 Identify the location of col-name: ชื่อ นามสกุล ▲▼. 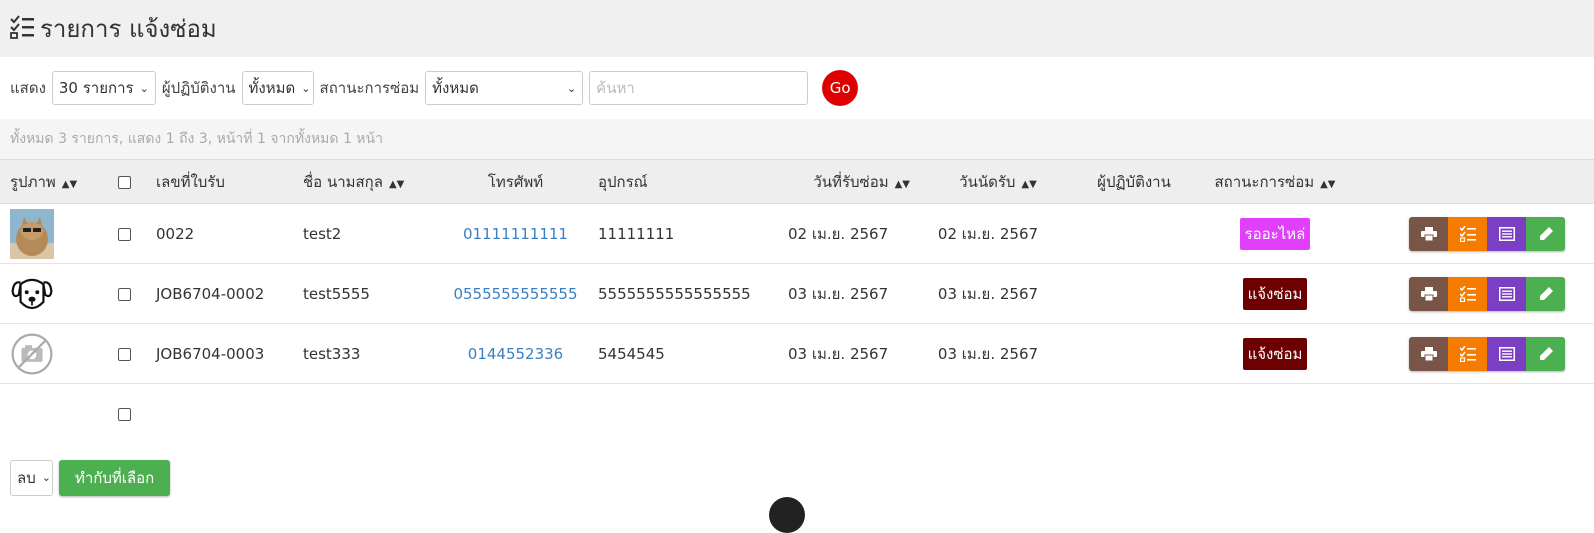
(368, 182).